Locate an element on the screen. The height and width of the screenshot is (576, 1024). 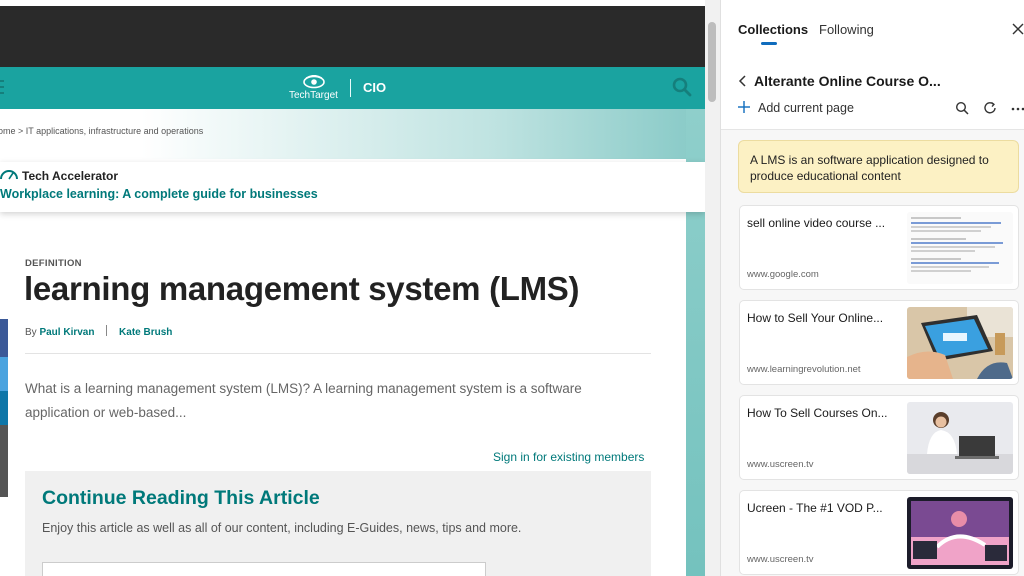
section-name: CIO is located at coordinates (374, 87).